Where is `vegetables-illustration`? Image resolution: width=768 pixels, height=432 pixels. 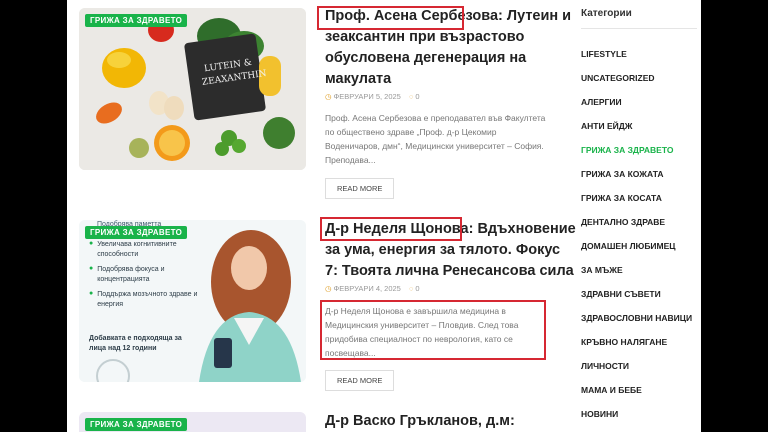 vegetables-illustration is located at coordinates (192, 89).